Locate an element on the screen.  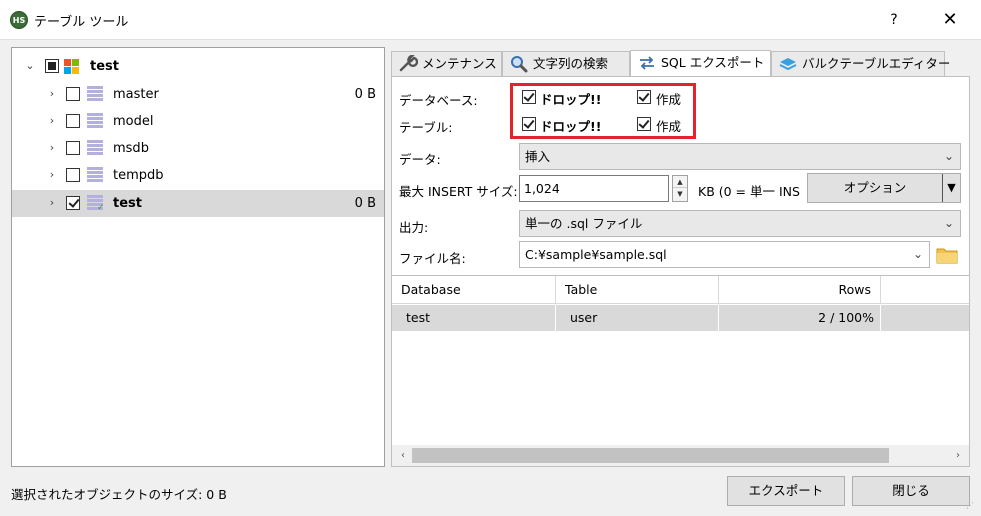
table-stack-icon is located at coordinates (788, 64).